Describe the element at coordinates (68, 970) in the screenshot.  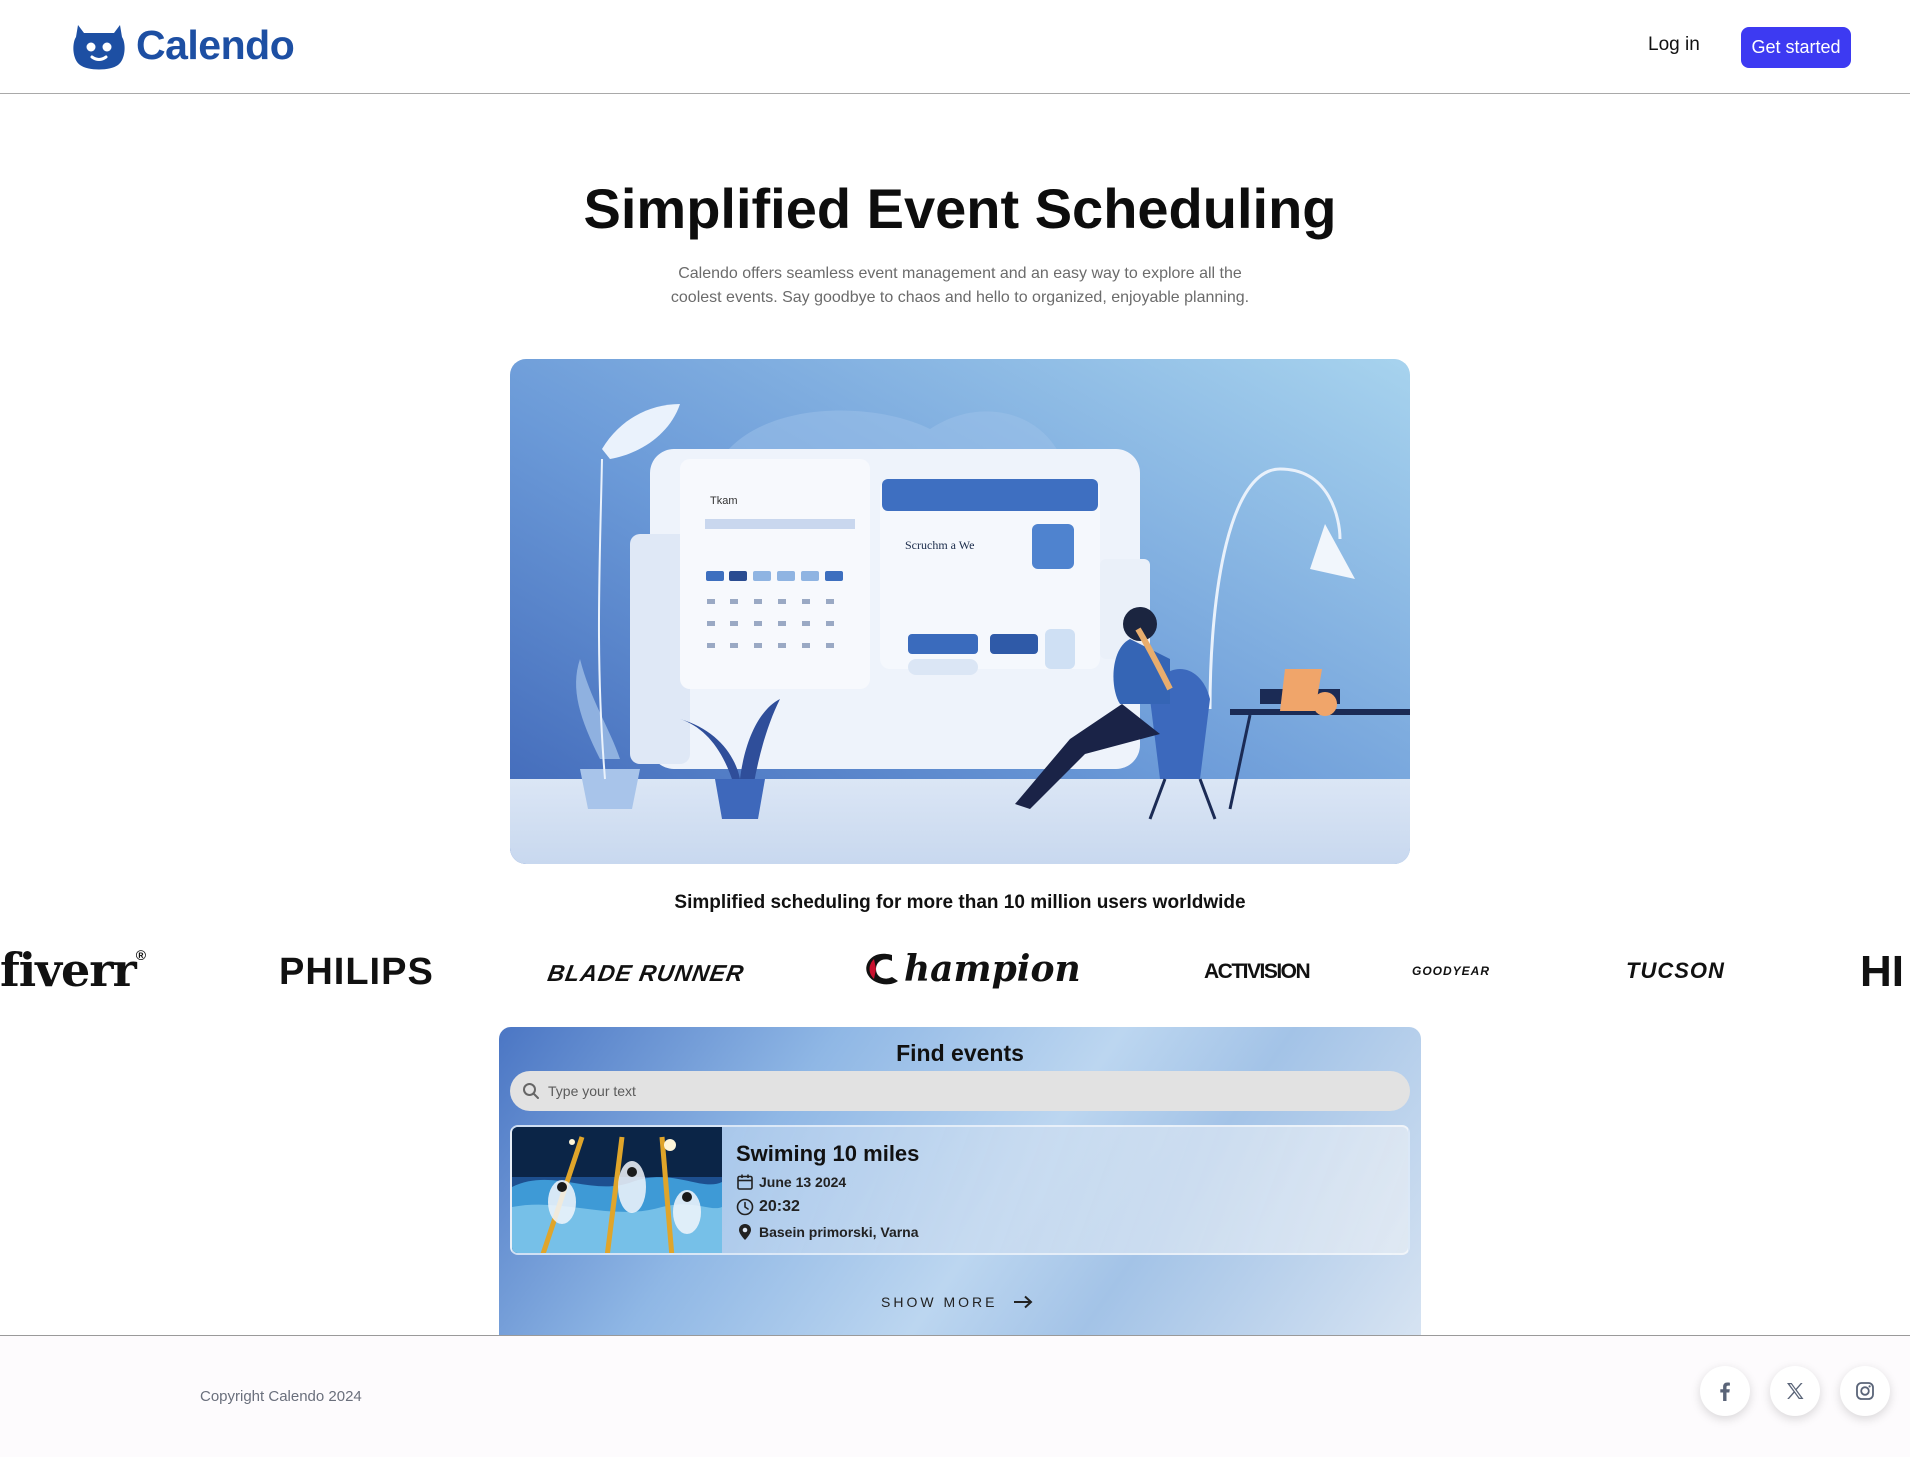
I see `brand-fiverr-text: fiverr` at that location.